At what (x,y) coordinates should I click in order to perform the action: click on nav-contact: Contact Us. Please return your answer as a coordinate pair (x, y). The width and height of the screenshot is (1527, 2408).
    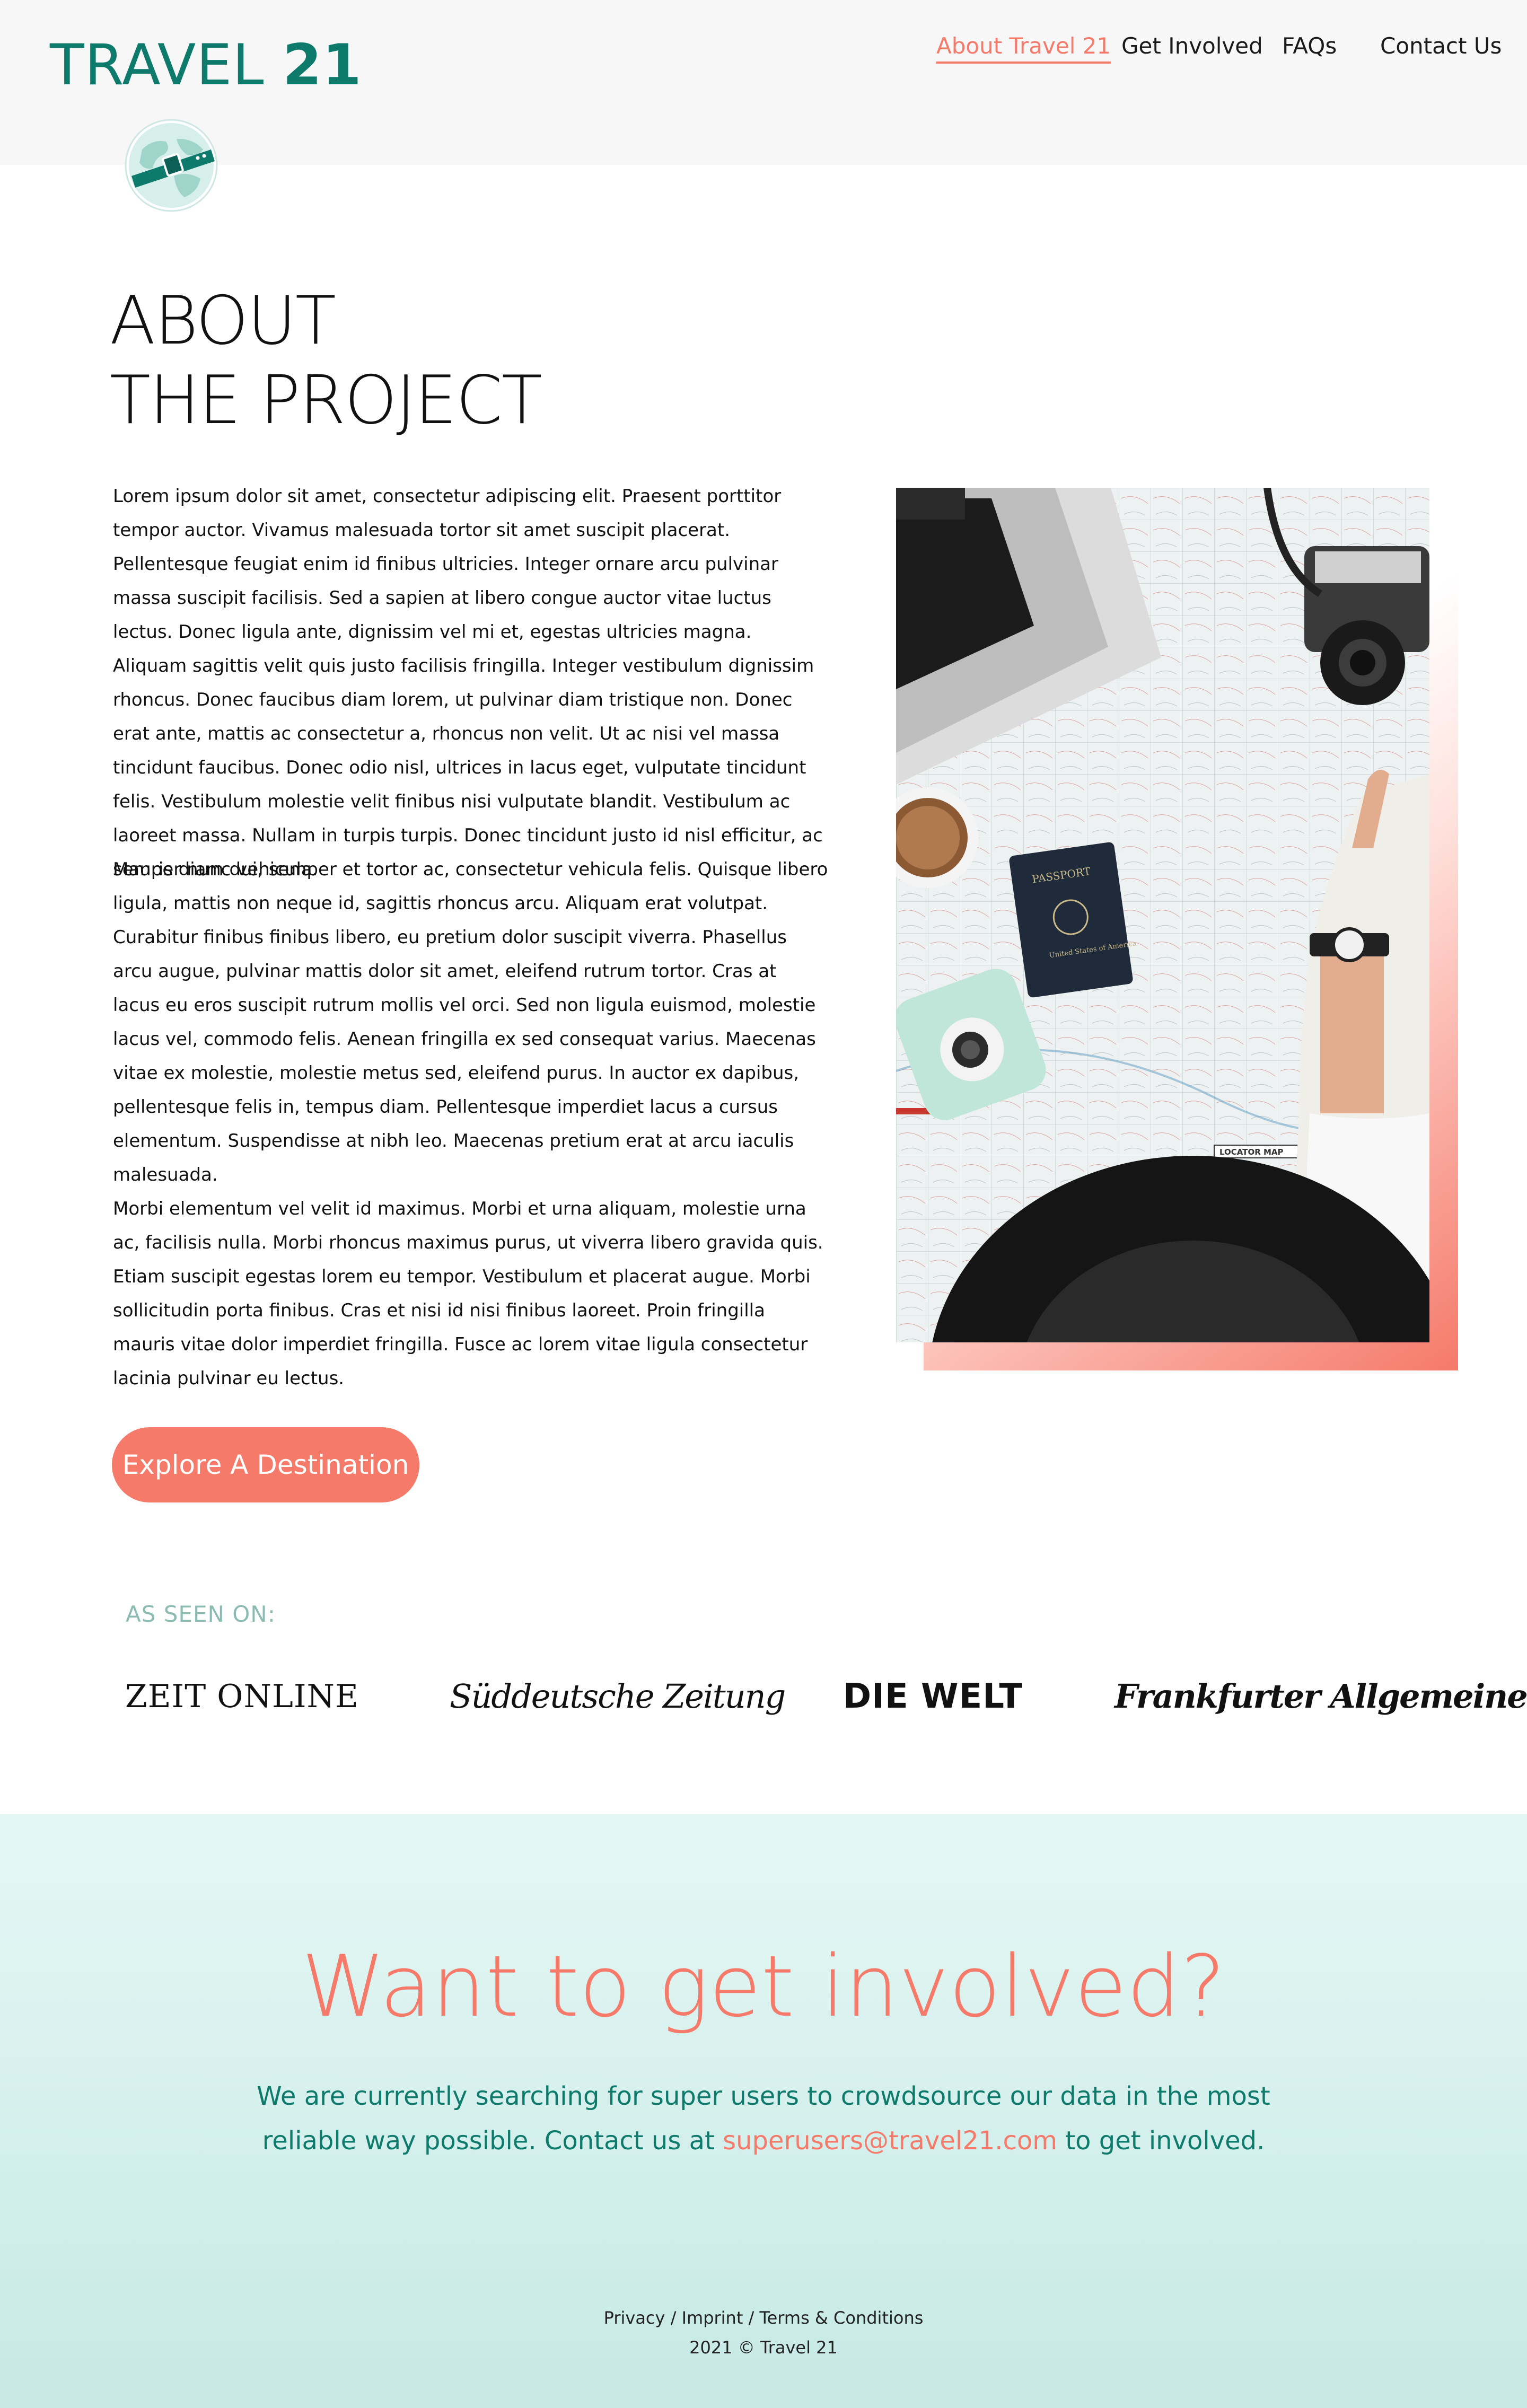
    Looking at the image, I should click on (1441, 46).